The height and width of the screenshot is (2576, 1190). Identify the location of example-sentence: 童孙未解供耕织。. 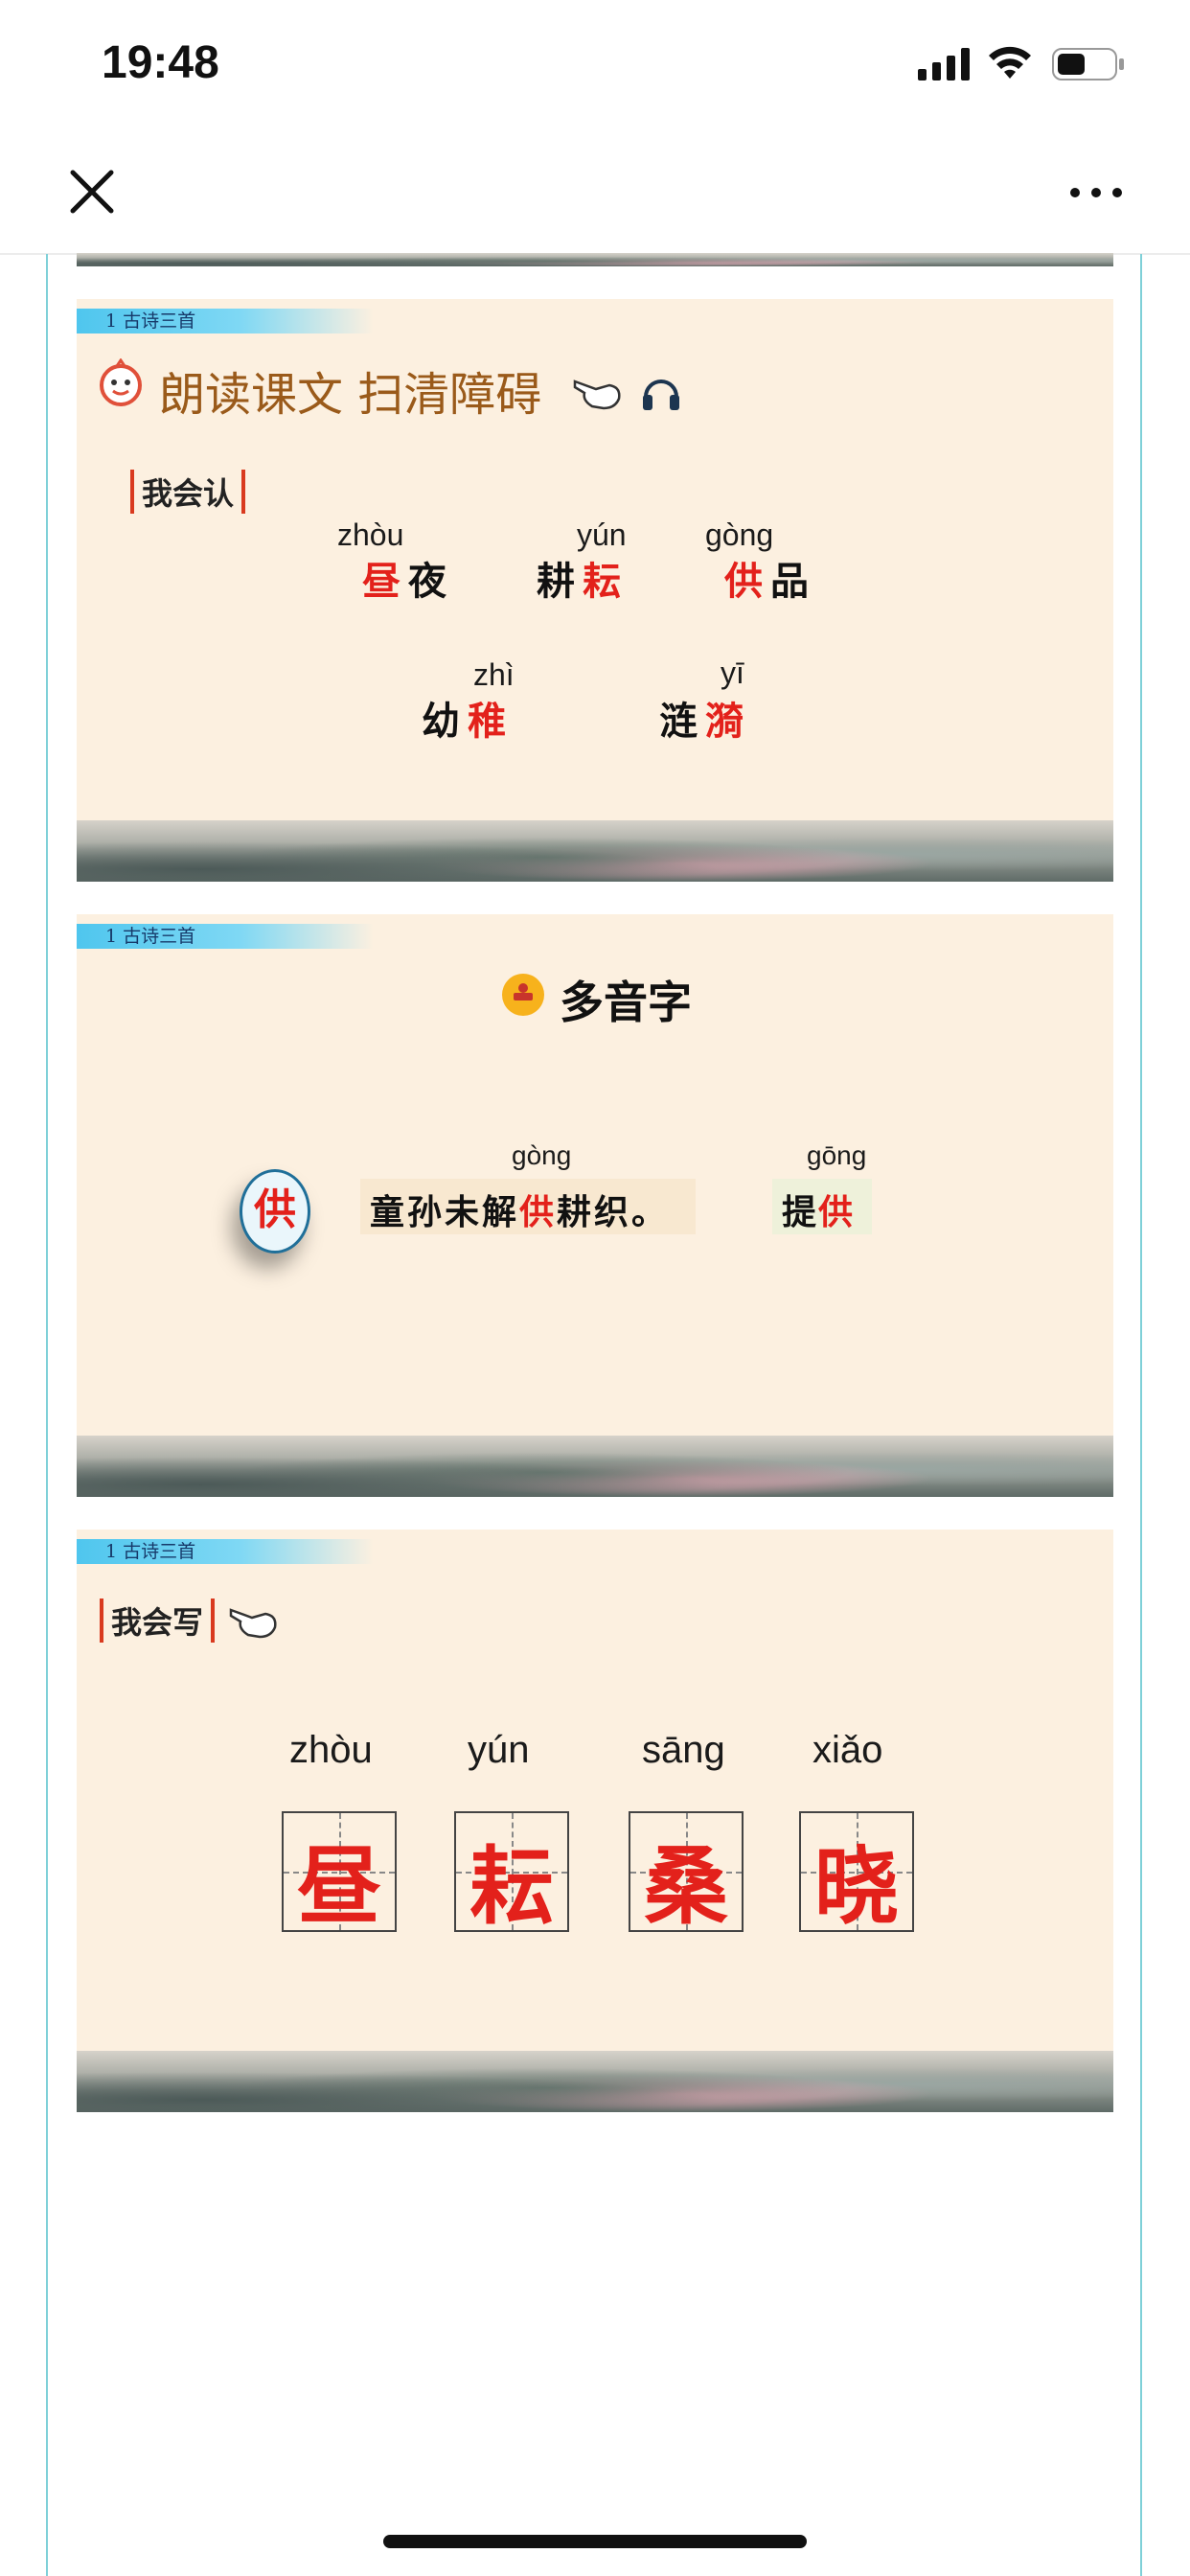
(519, 1209).